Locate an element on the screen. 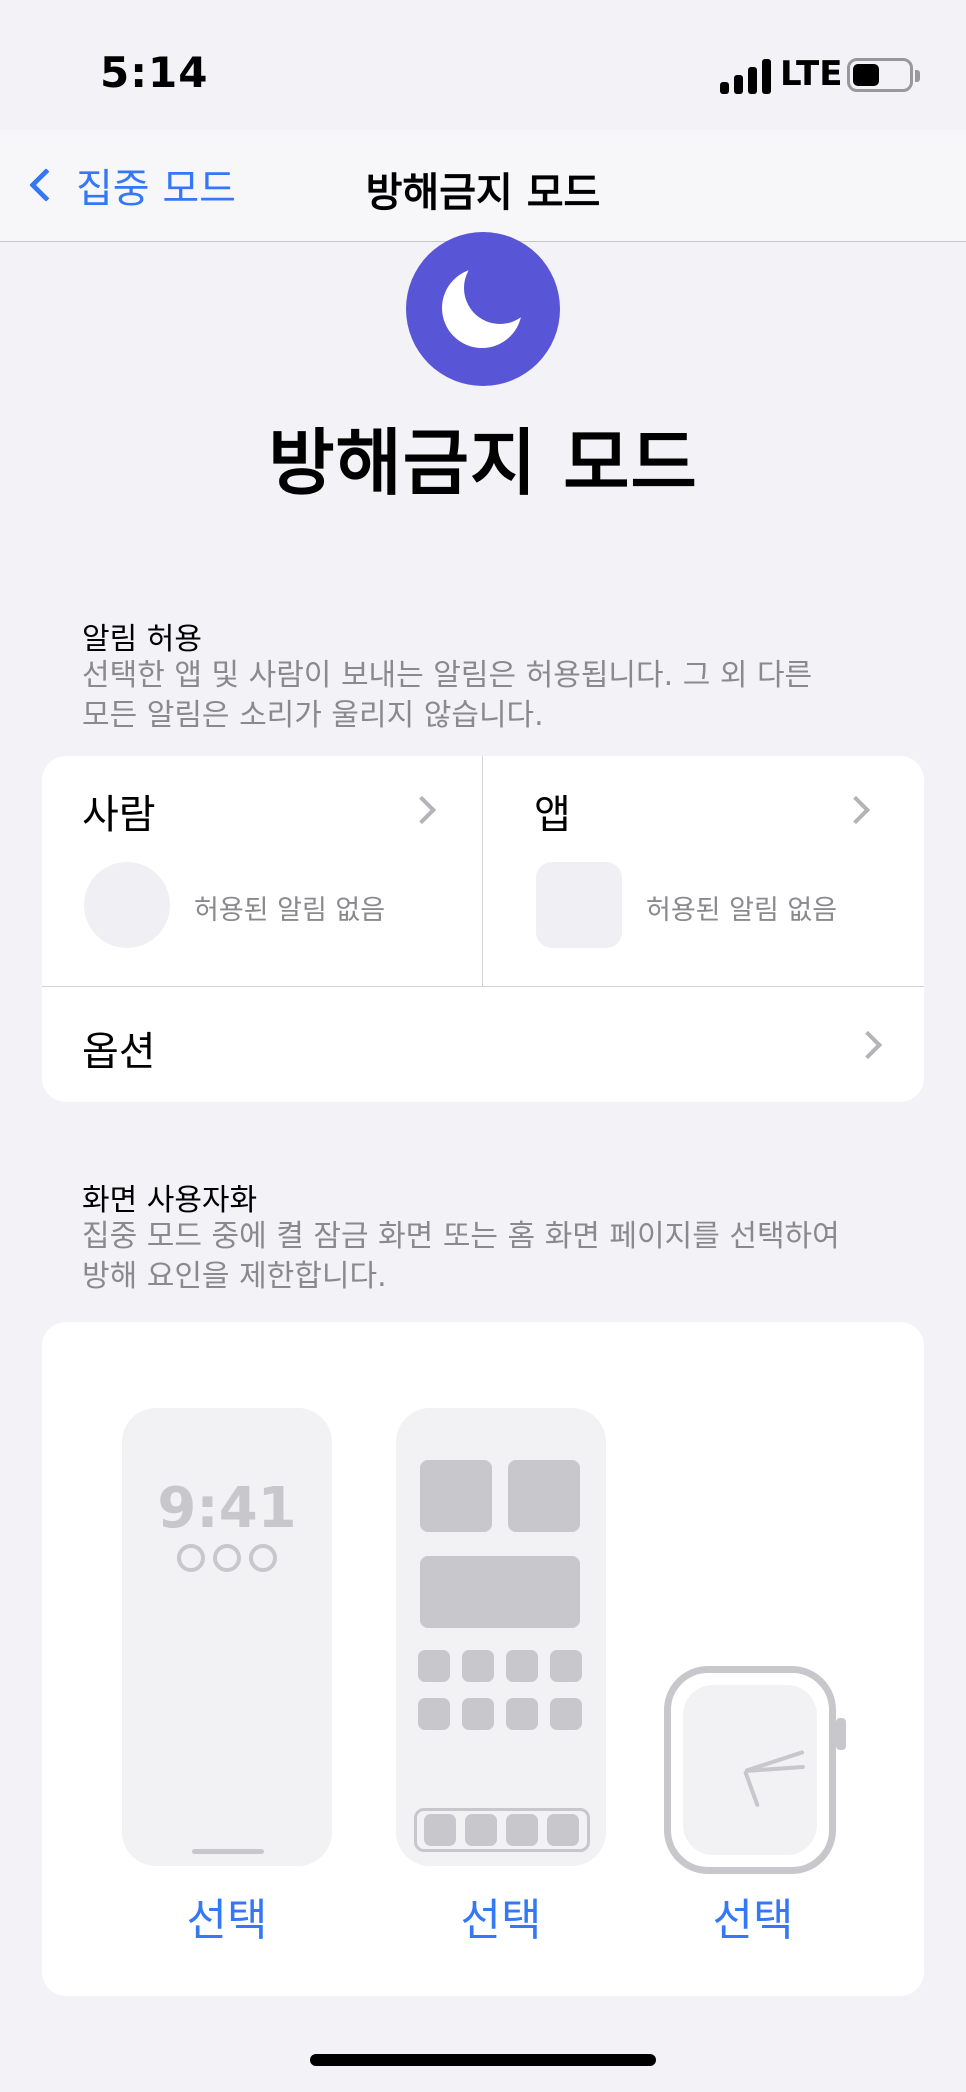  widget-circles-icon is located at coordinates (227, 1558).